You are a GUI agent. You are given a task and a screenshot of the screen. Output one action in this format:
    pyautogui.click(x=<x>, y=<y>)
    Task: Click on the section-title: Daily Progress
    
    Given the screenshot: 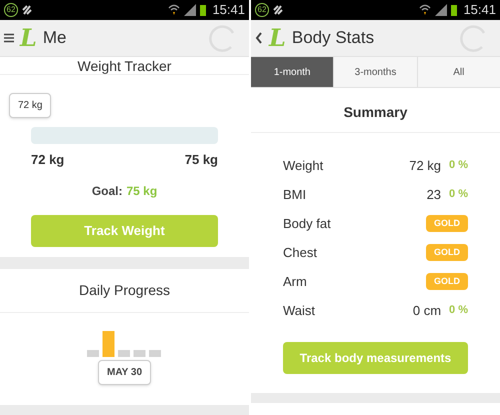 What is the action you would take?
    pyautogui.click(x=124, y=290)
    